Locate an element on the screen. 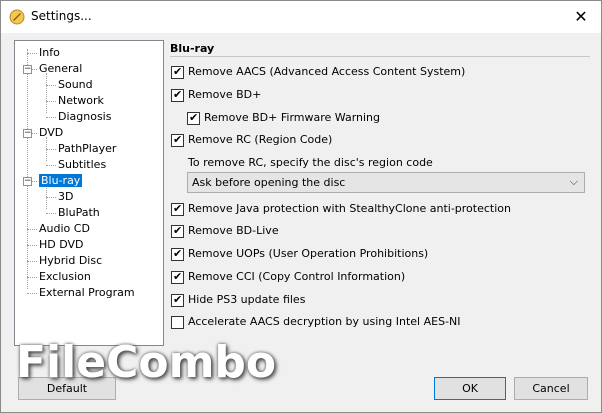 The width and height of the screenshot is (602, 413). tree-item-label: Audio CD is located at coordinates (64, 228).